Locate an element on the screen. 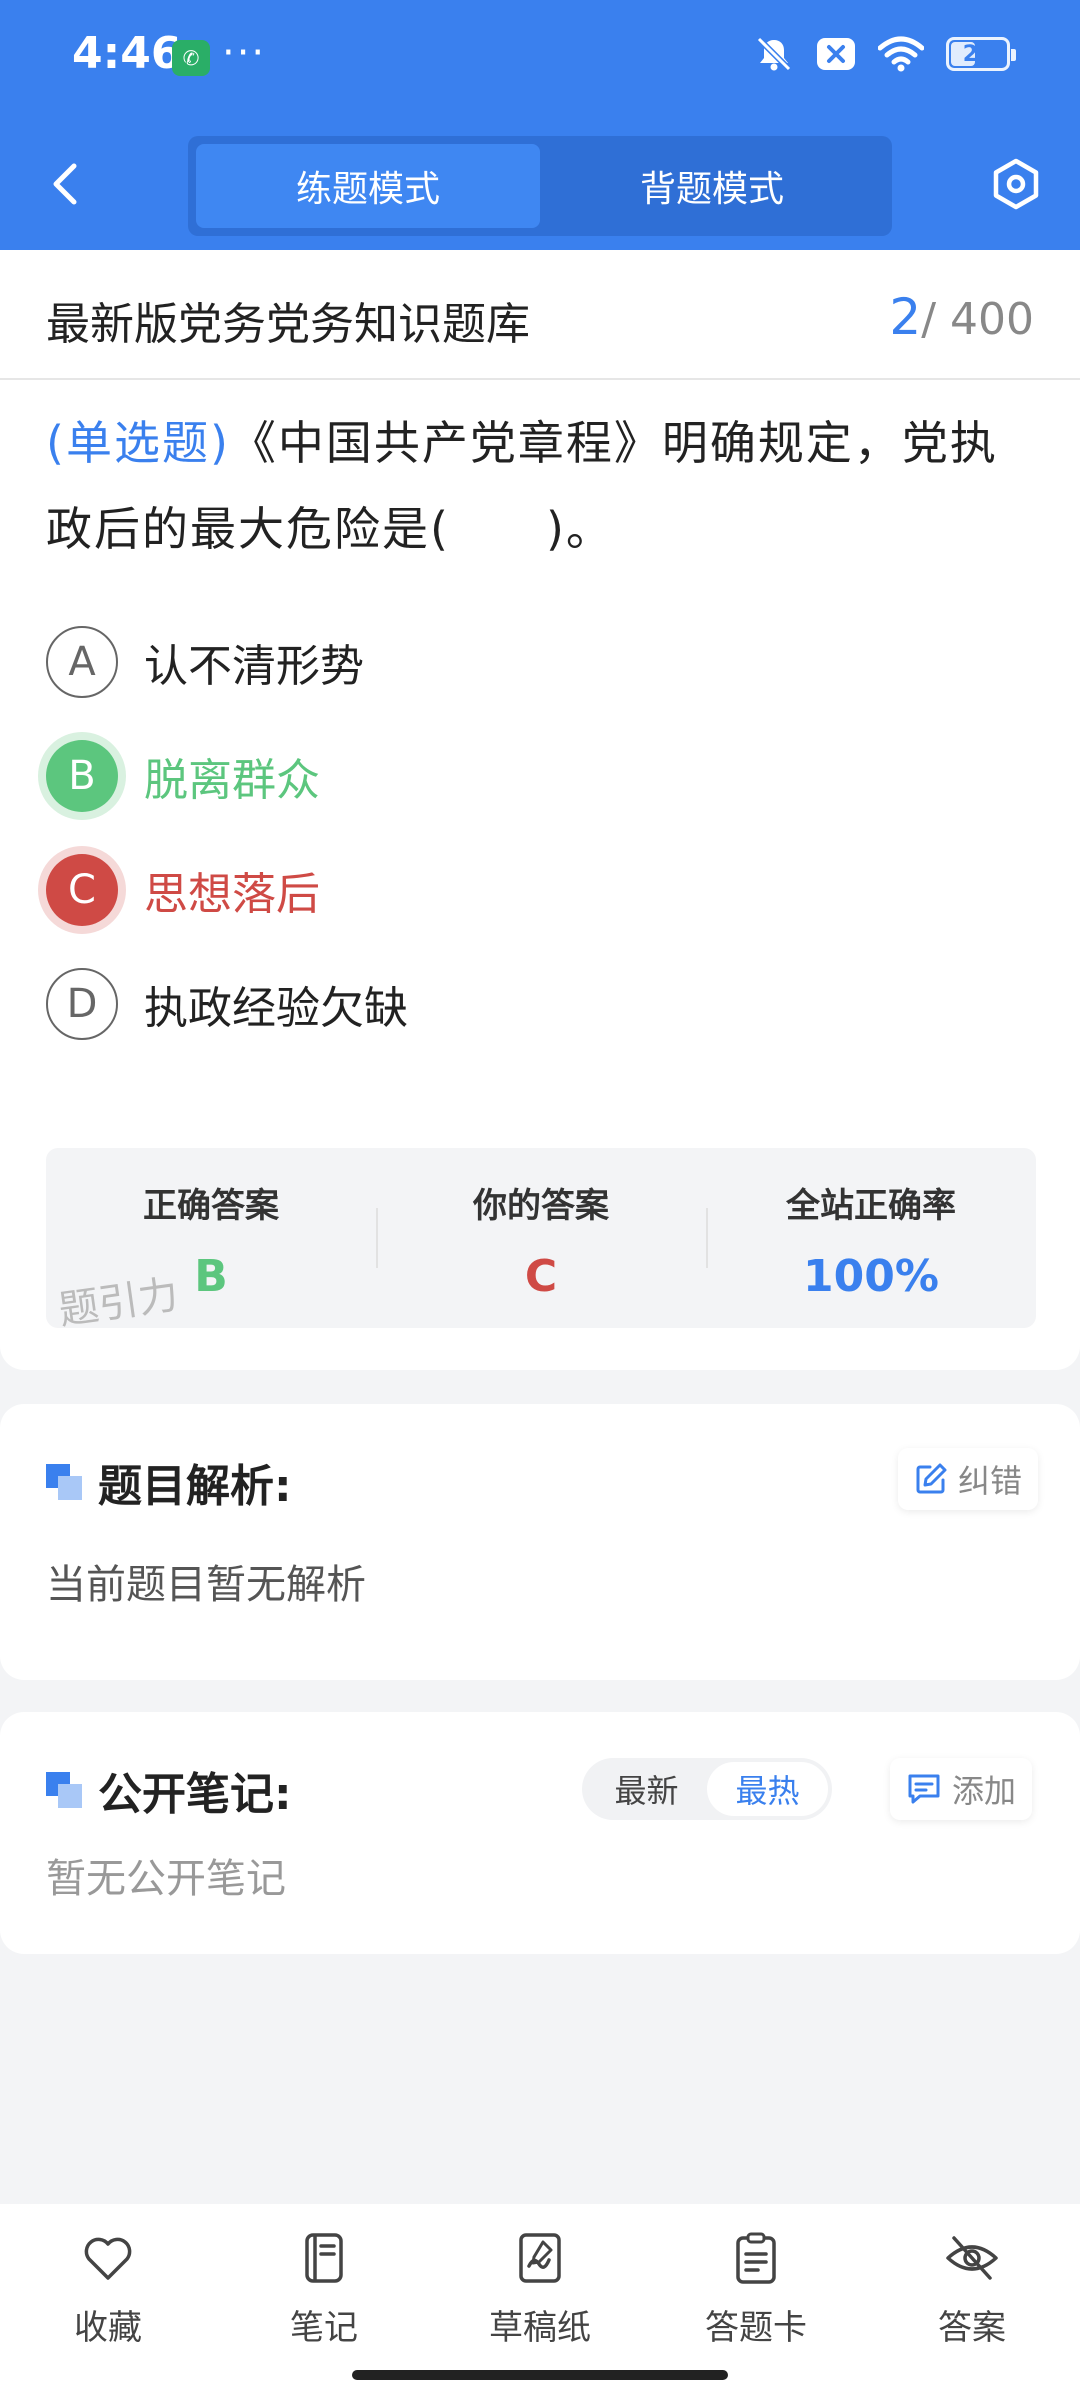 This screenshot has width=1080, height=2400. correct-answer-label: 正确答案 is located at coordinates (211, 1206).